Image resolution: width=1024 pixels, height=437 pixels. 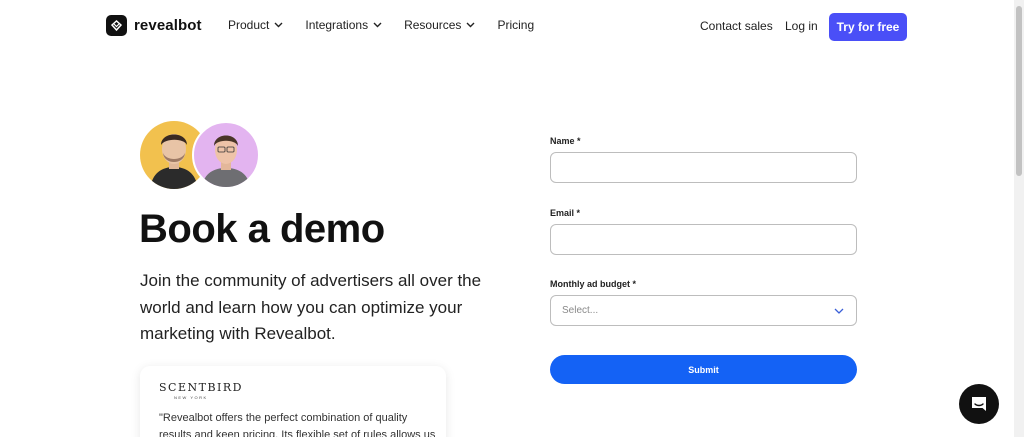 What do you see at coordinates (801, 26) in the screenshot?
I see `login-link: Log in` at bounding box center [801, 26].